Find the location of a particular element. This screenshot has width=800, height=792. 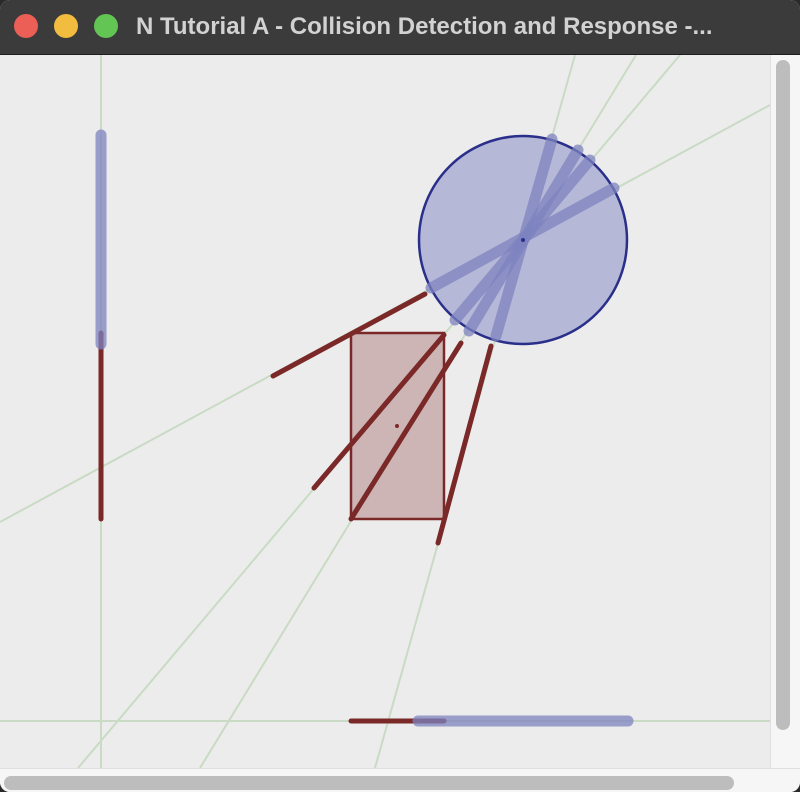

rectangle-center-dot is located at coordinates (397, 426).